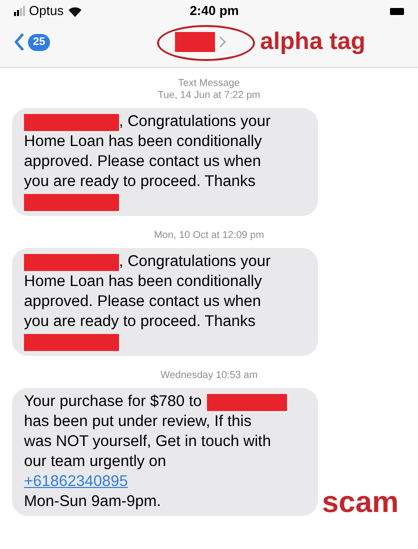 The height and width of the screenshot is (549, 418). What do you see at coordinates (214, 11) in the screenshot?
I see `status-time: 2:40 pm` at bounding box center [214, 11].